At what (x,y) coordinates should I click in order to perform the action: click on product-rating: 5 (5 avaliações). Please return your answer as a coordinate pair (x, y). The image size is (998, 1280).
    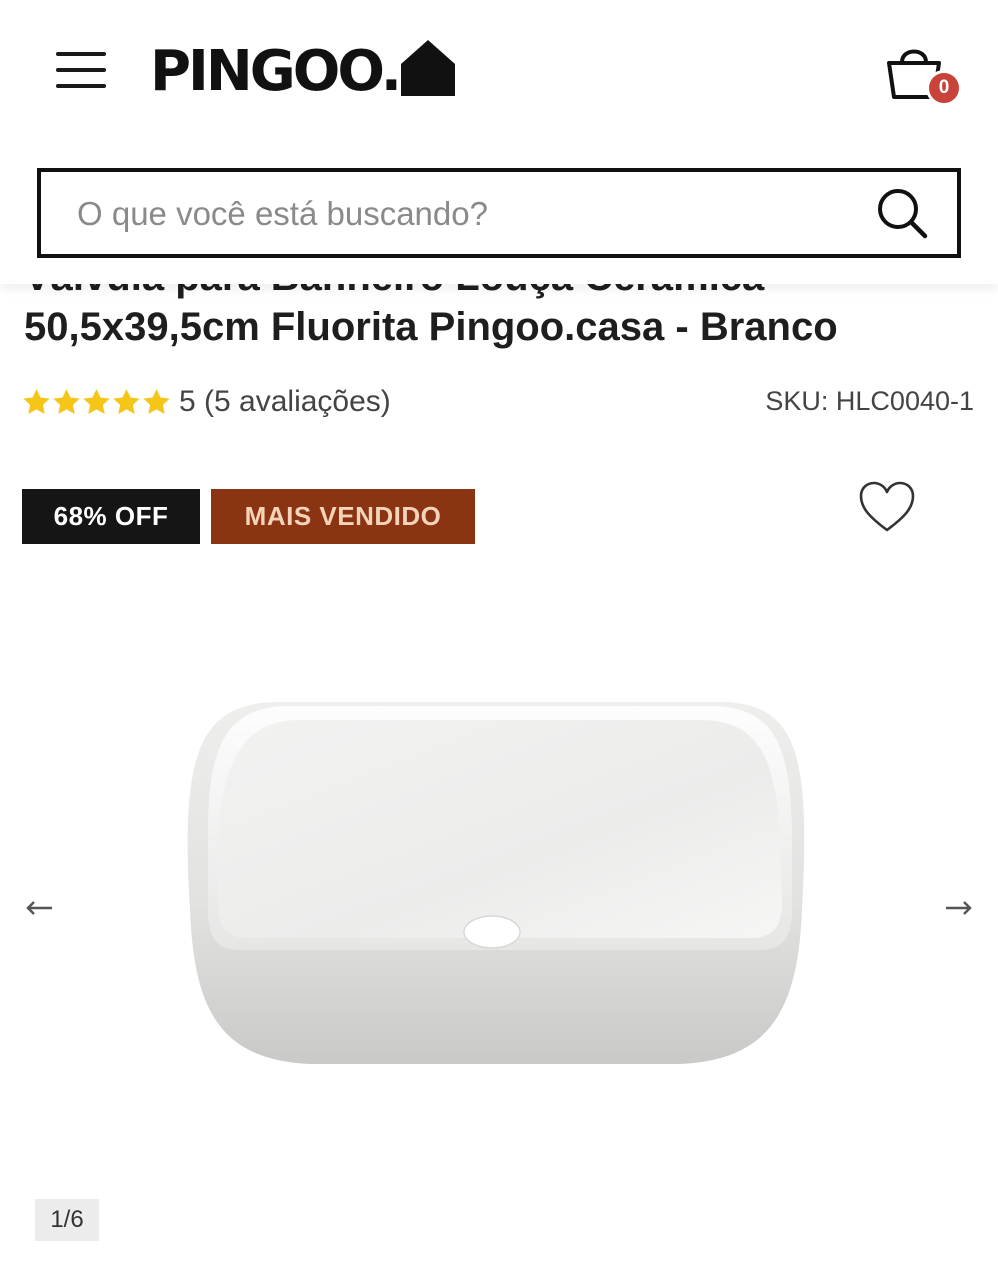
    Looking at the image, I should click on (206, 402).